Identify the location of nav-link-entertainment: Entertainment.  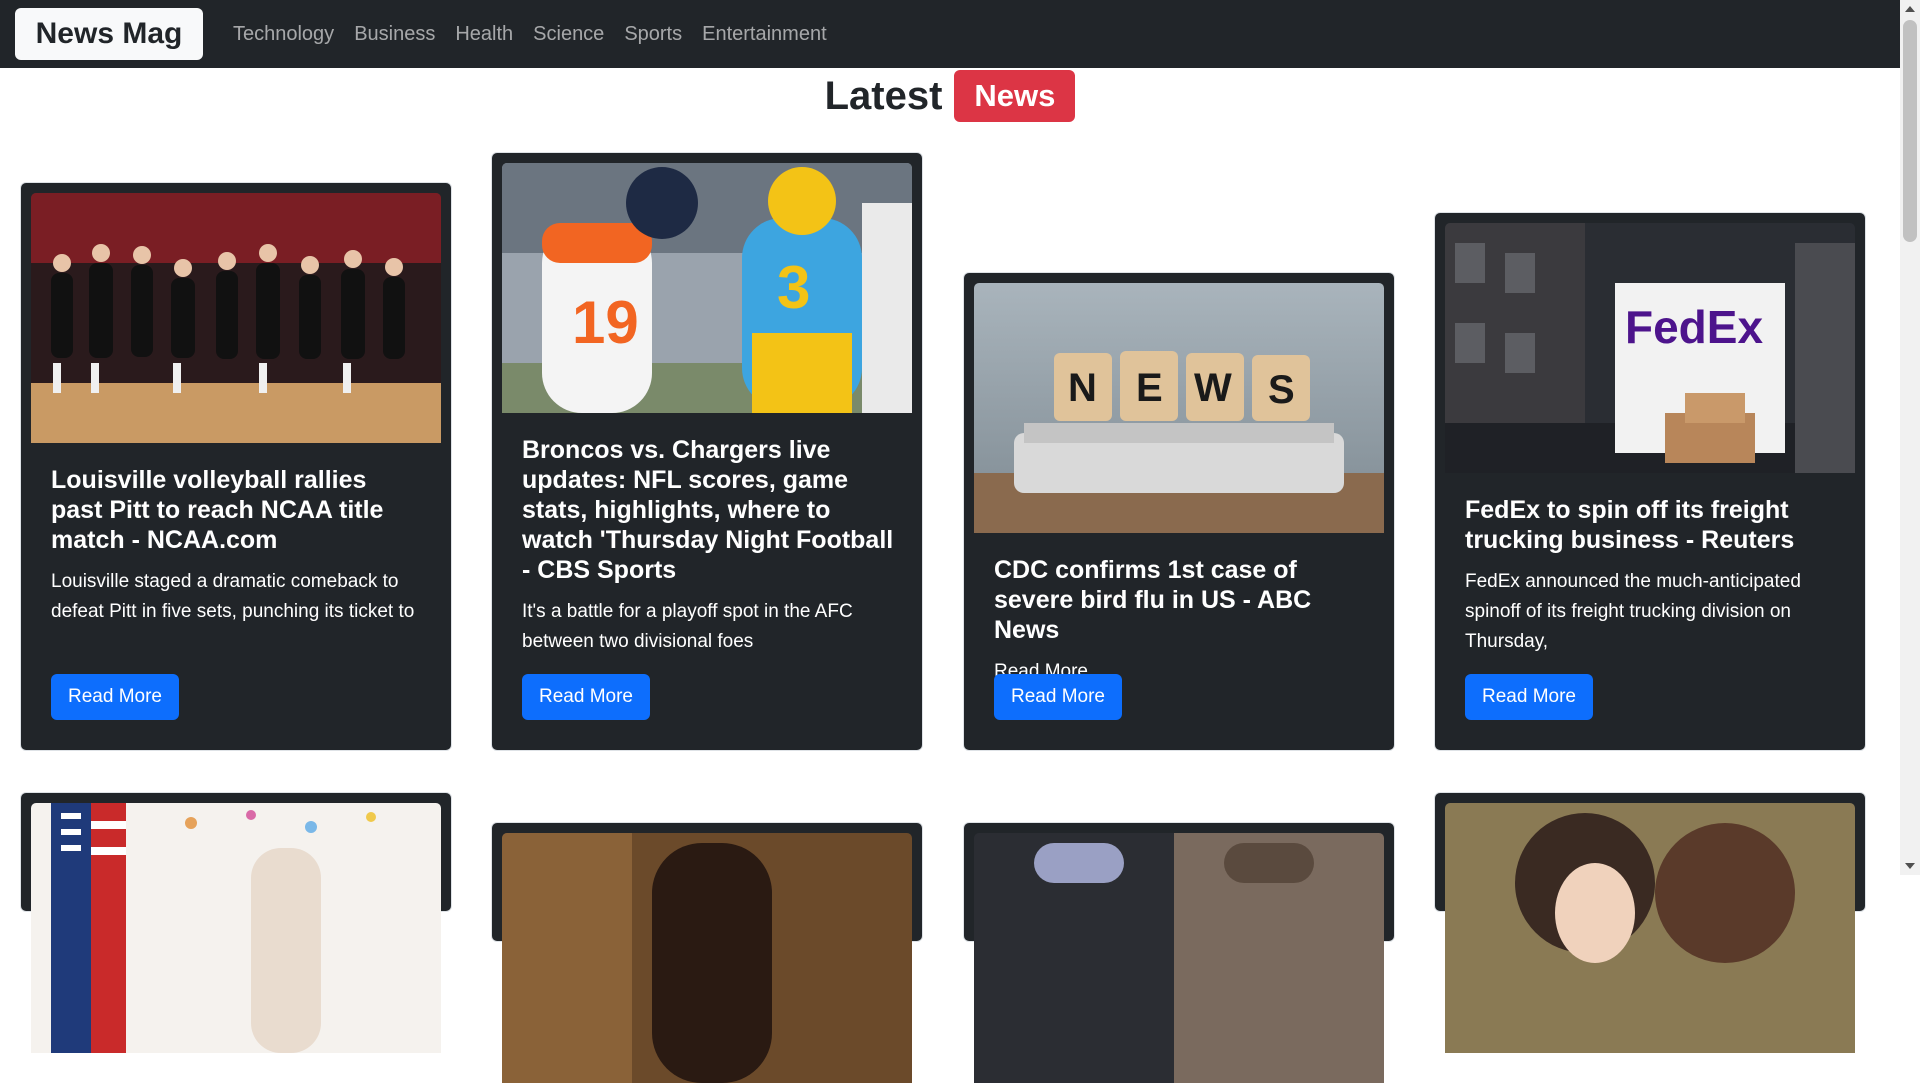
(764, 34).